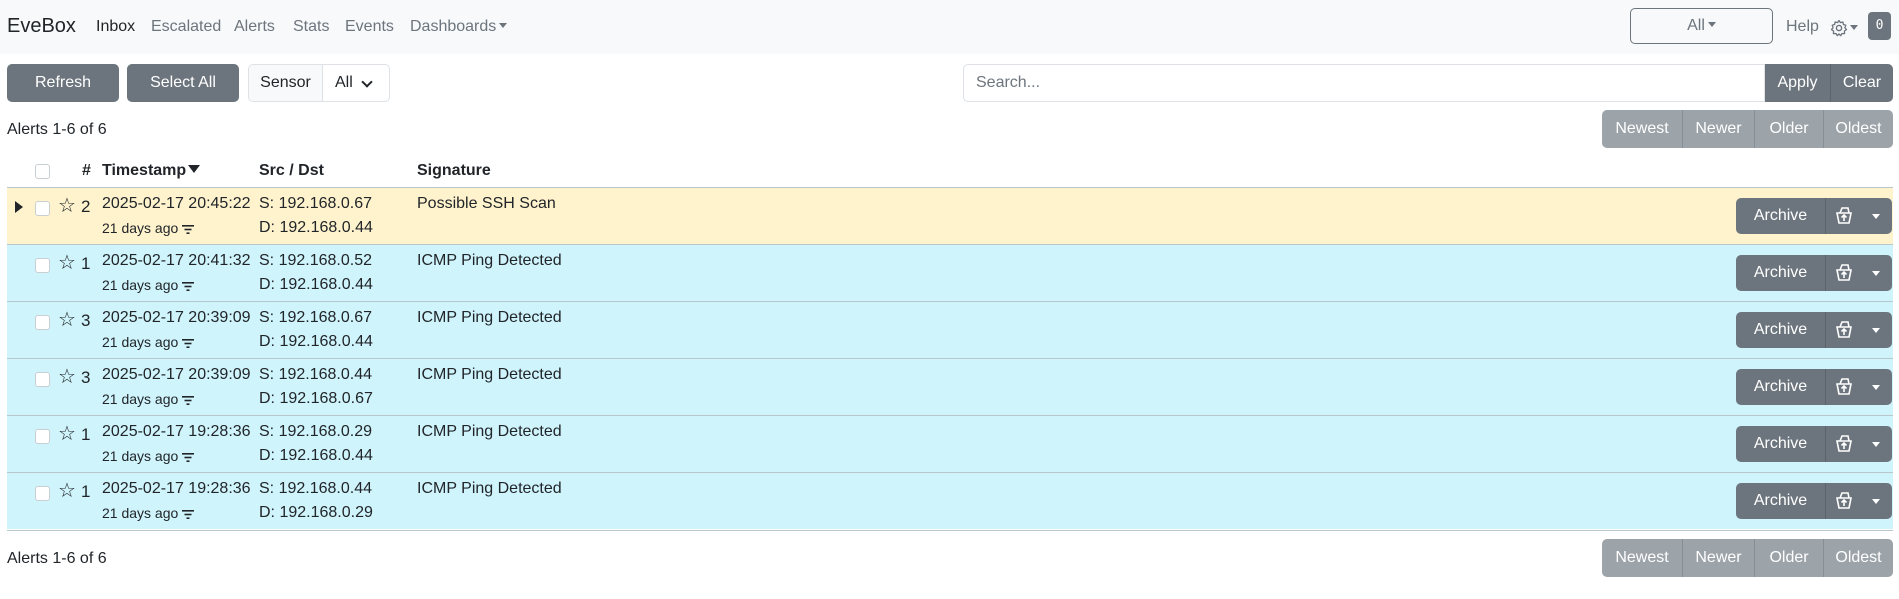 This screenshot has width=1899, height=599. Describe the element at coordinates (315, 261) in the screenshot. I see `src-address: S: 192.168.0.52` at that location.